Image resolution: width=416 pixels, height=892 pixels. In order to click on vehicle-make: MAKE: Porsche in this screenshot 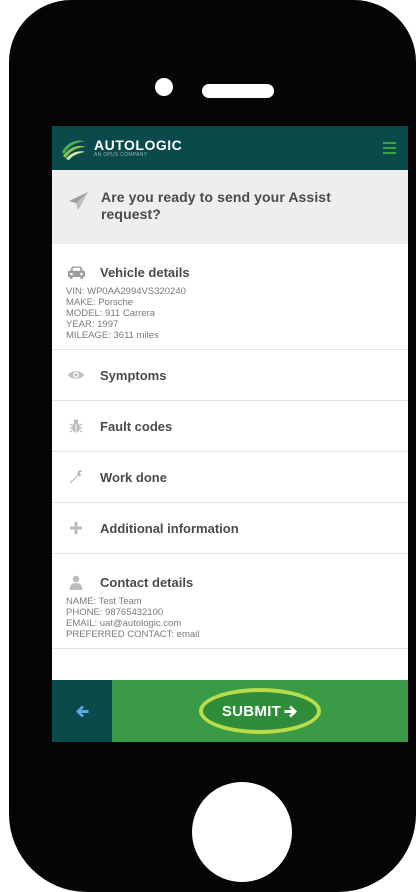, I will do `click(100, 302)`.